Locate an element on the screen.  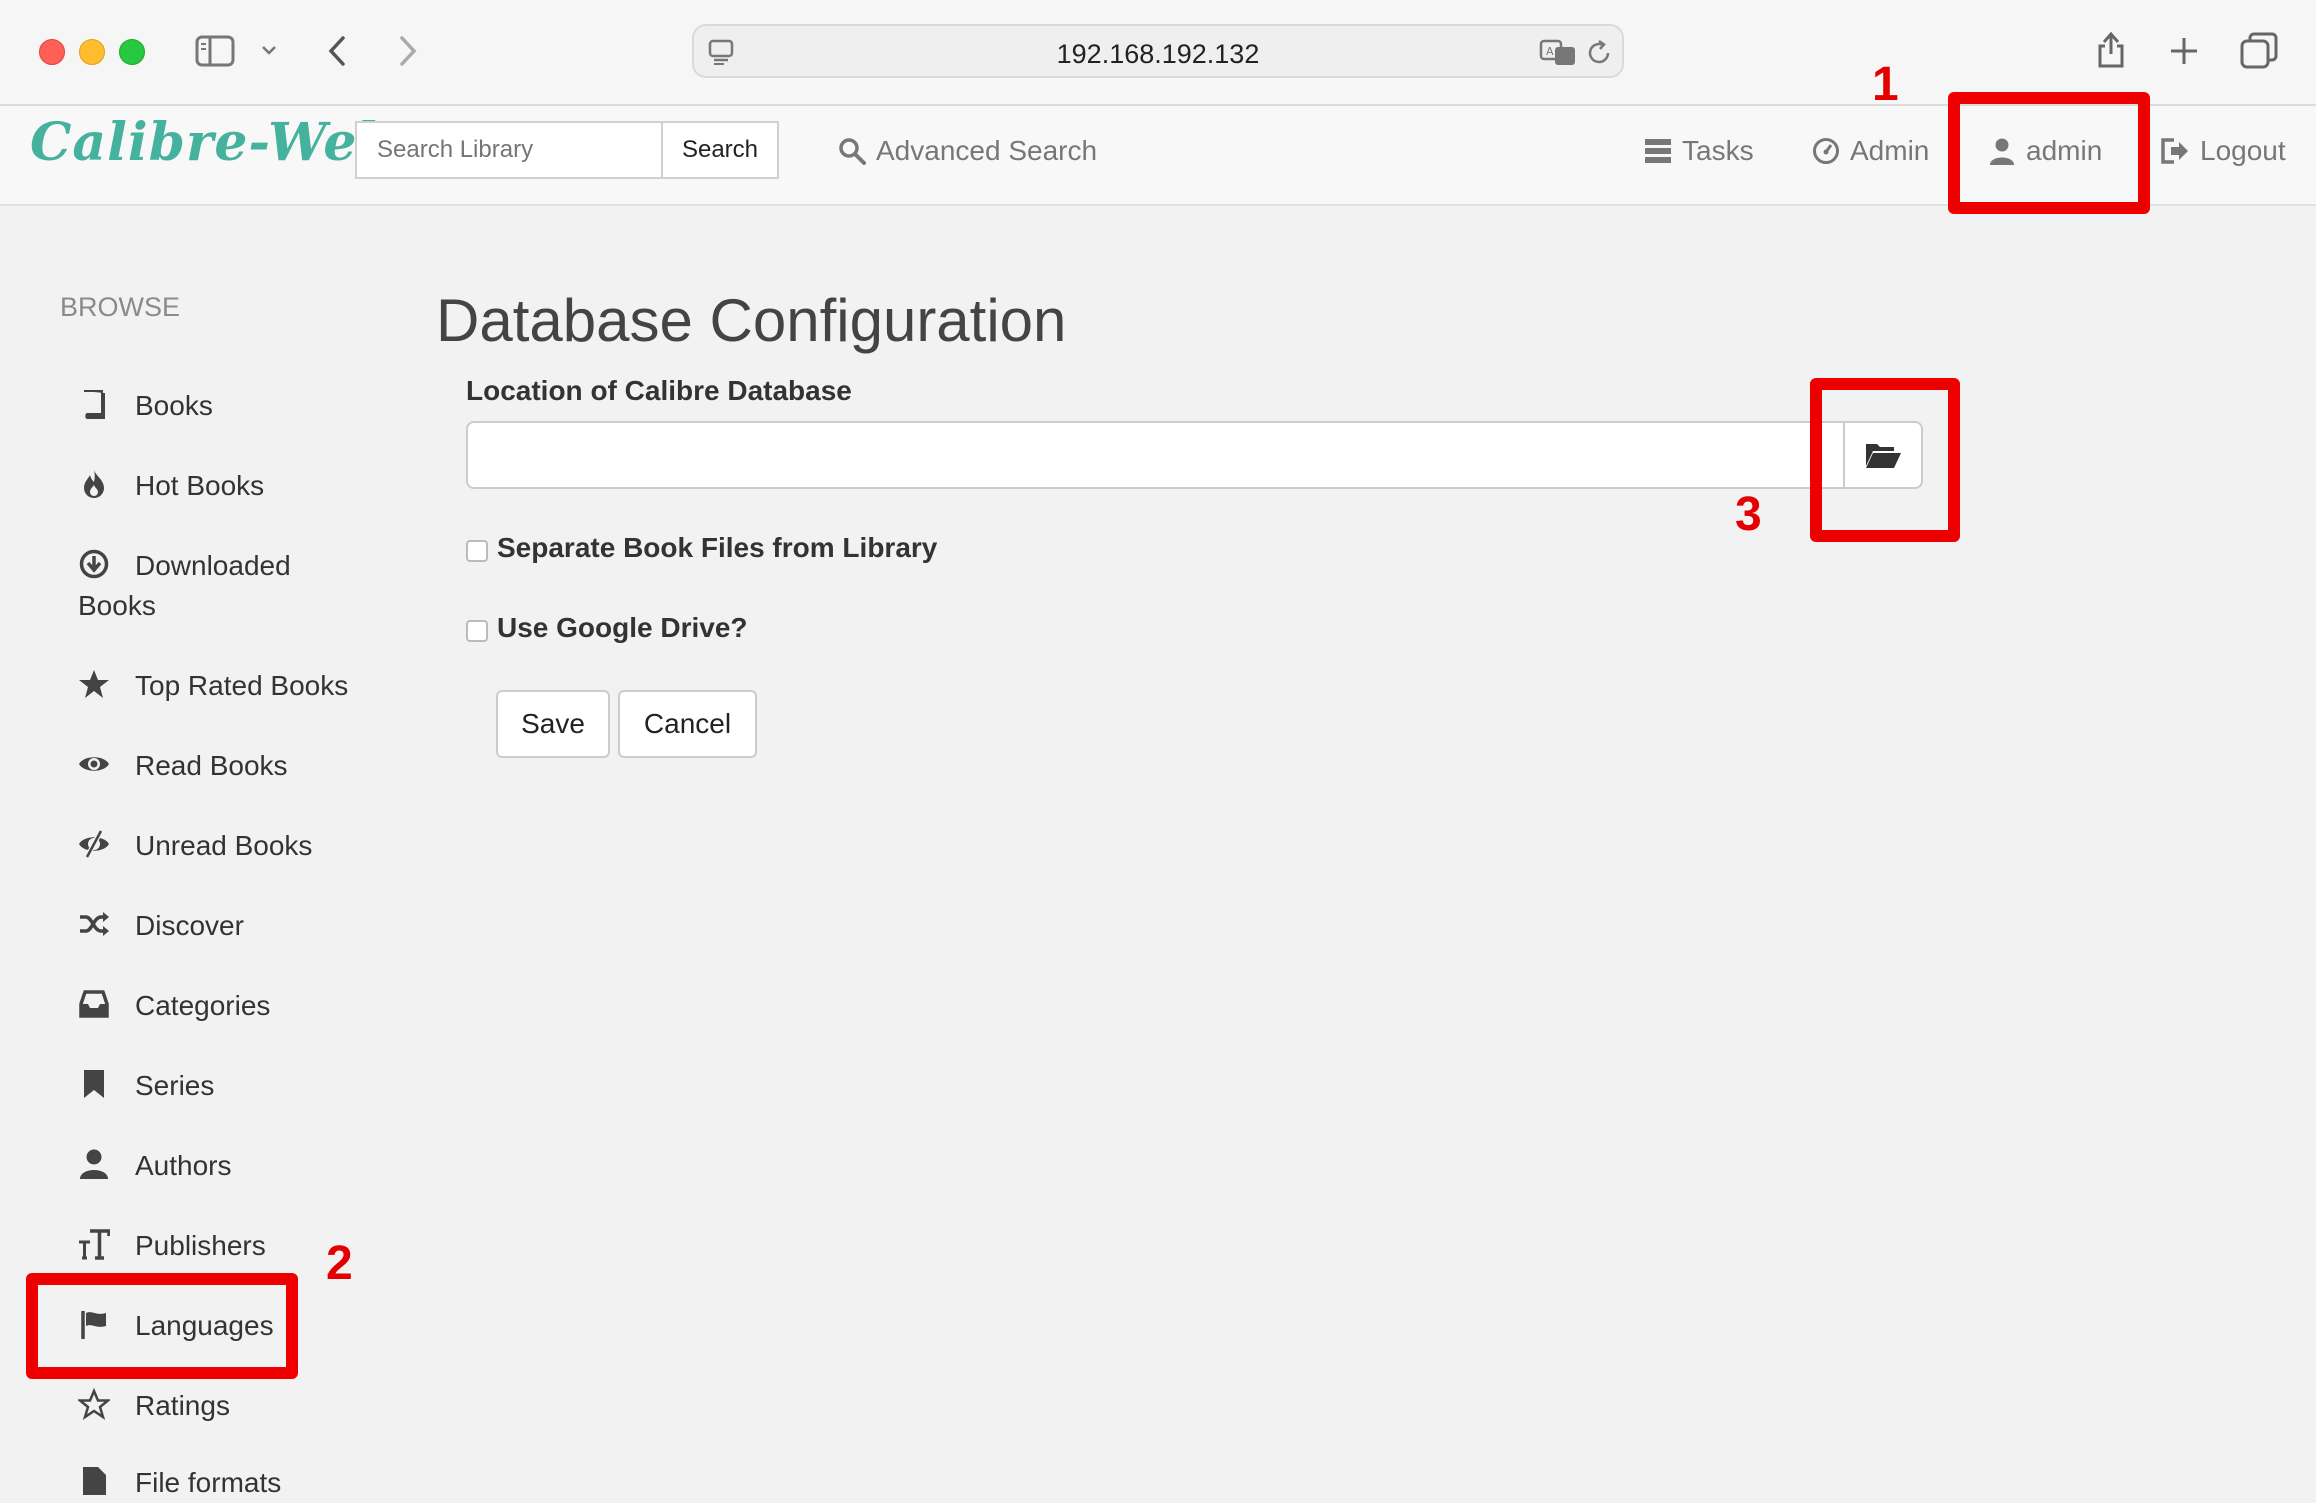
file-icon is located at coordinates (94, 1481).